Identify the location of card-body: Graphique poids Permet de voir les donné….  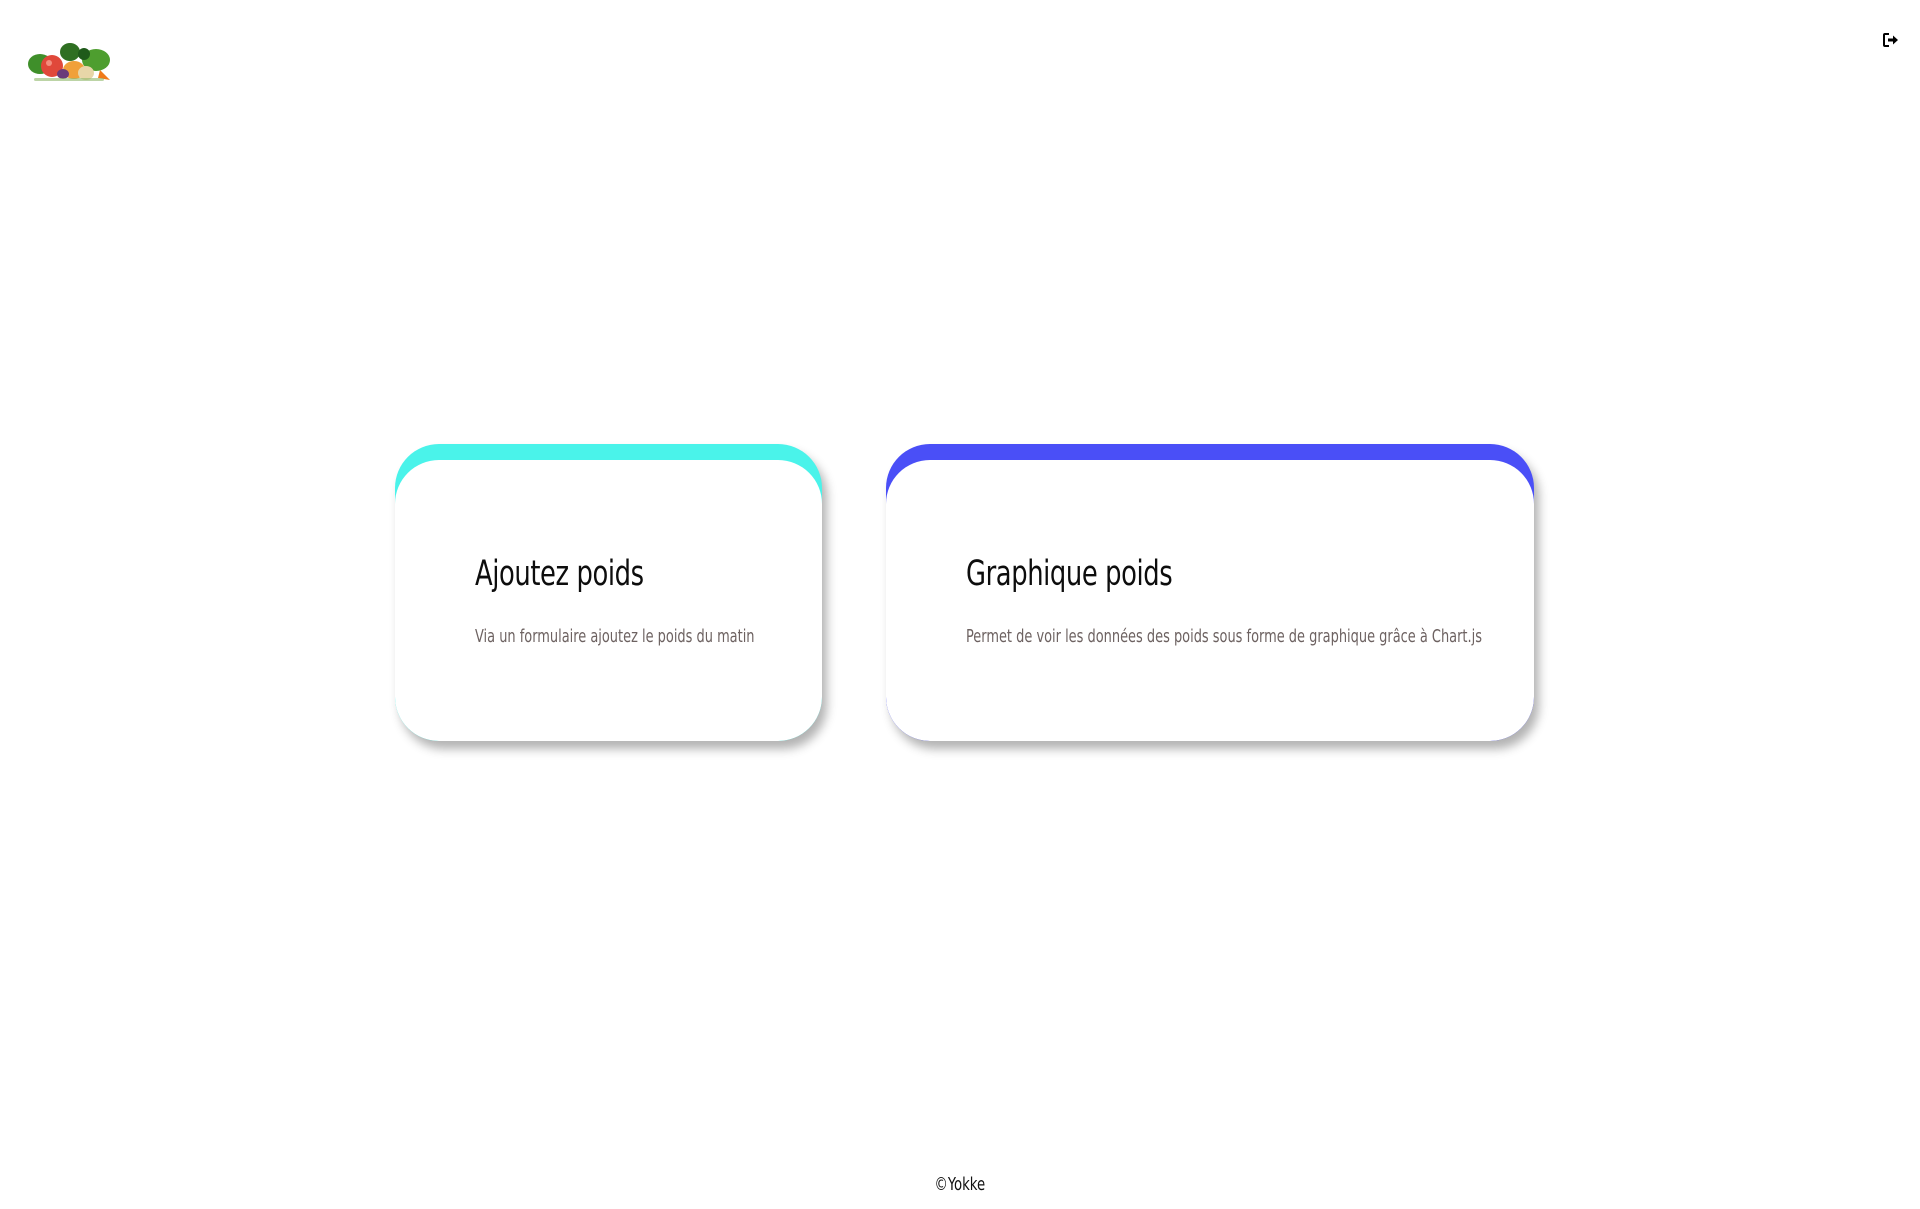
(1210, 600).